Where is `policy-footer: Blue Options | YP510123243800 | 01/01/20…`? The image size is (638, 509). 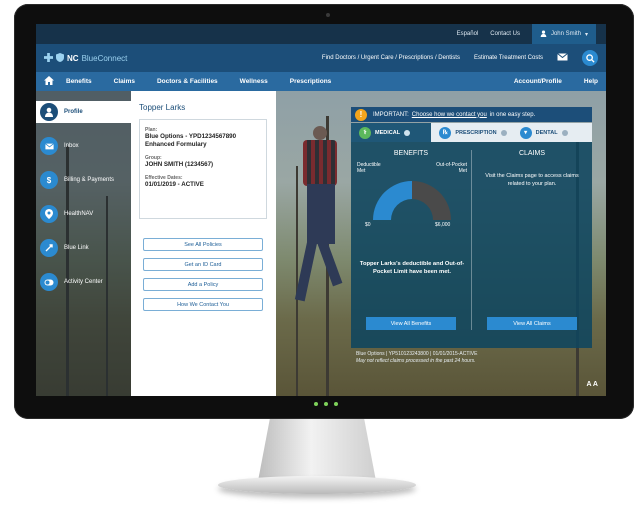
policy-footer: Blue Options | YP510123243800 | 01/01/20… is located at coordinates (416, 358).